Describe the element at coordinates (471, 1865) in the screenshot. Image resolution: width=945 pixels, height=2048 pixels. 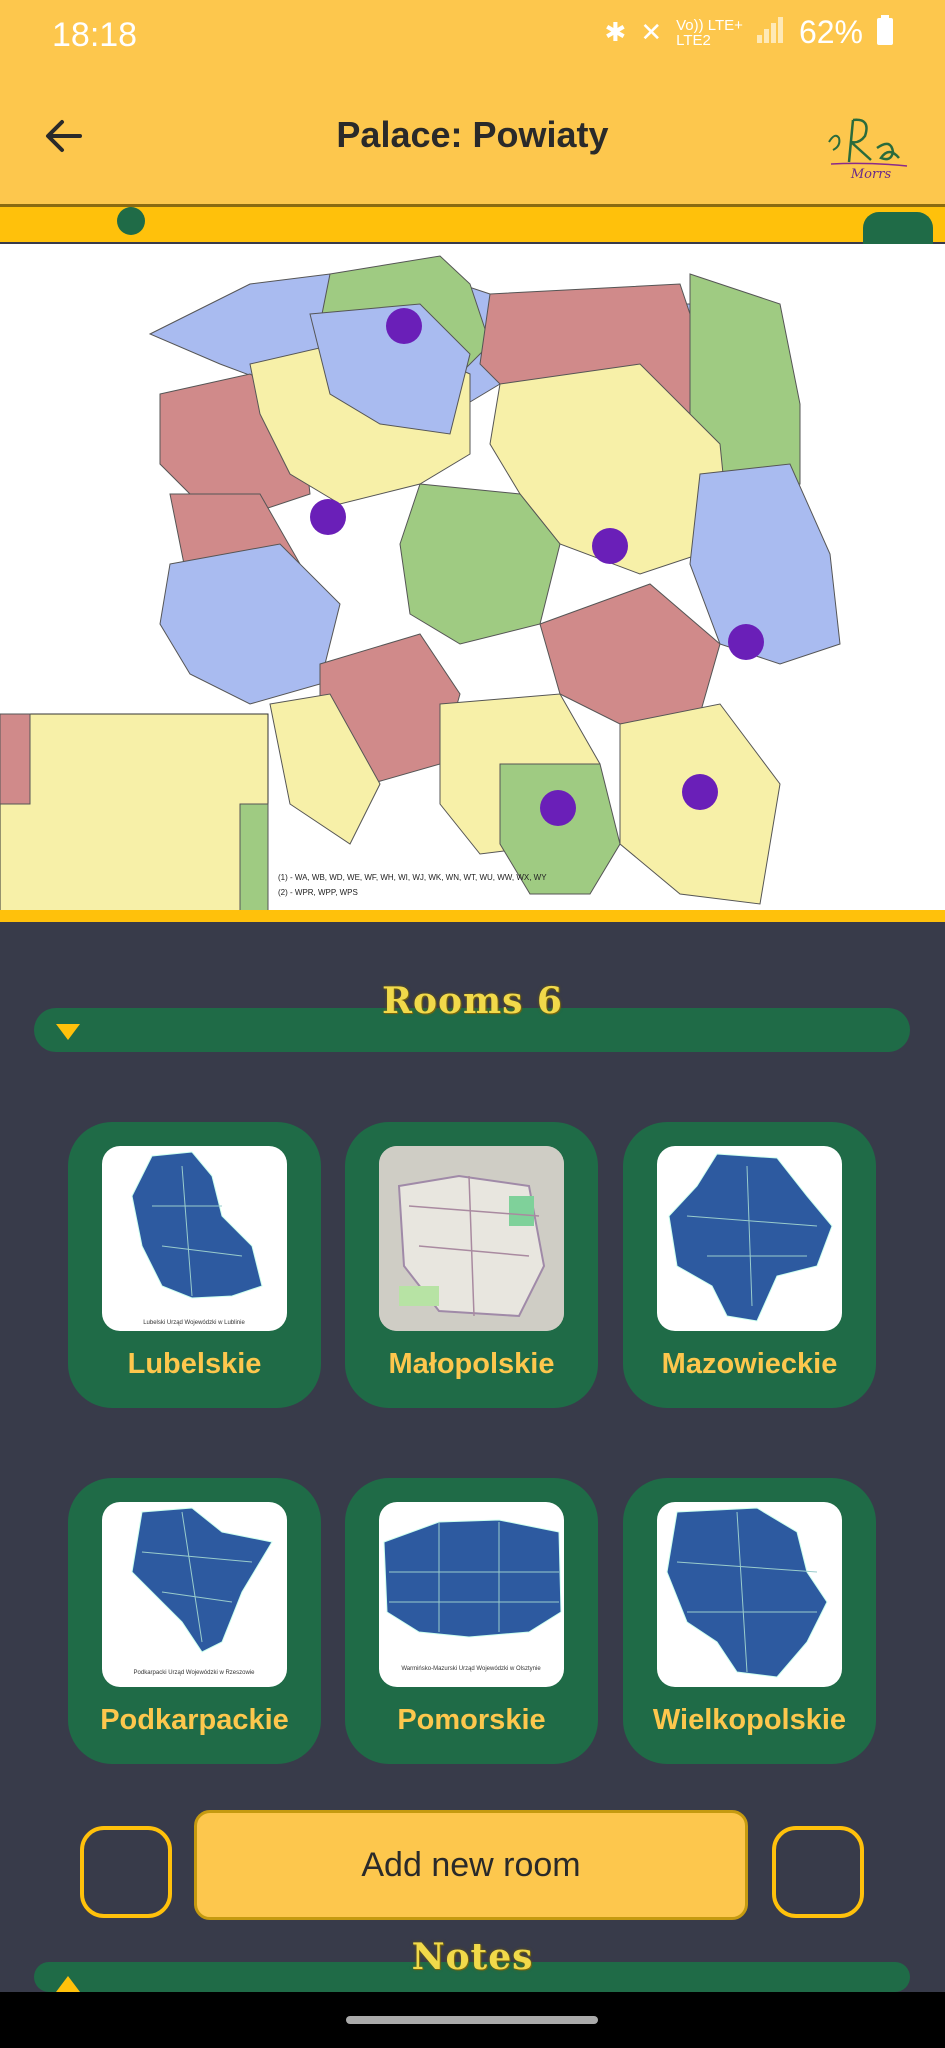
I see `add-room-button: Add new room` at that location.